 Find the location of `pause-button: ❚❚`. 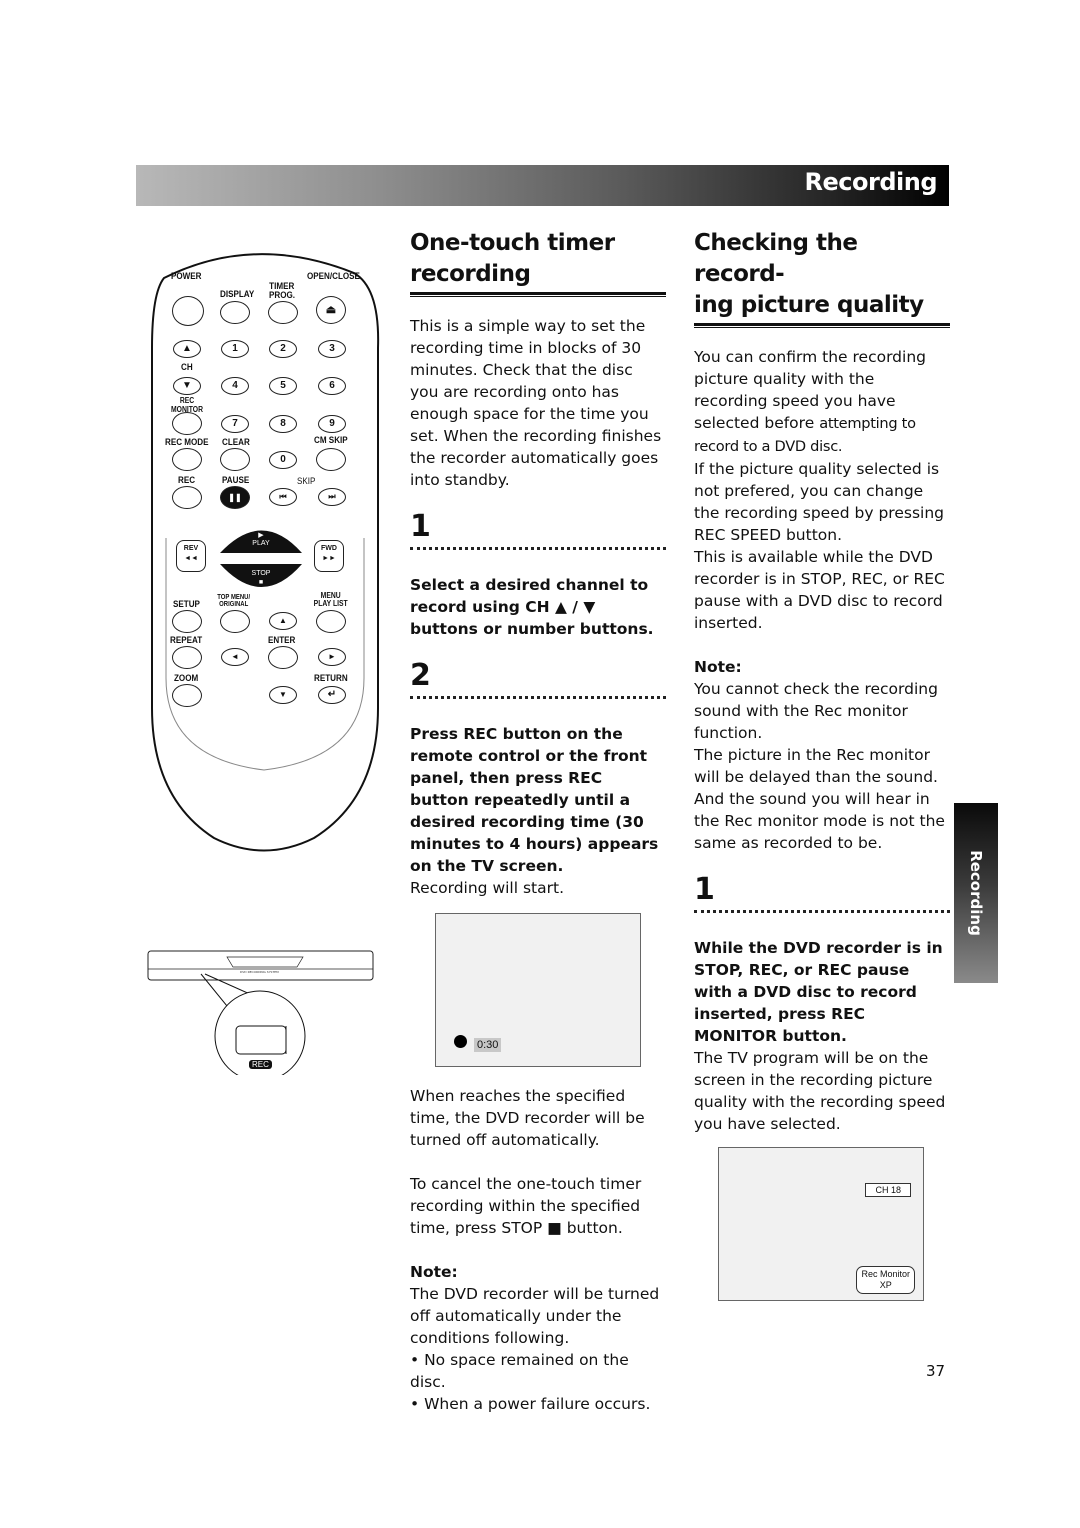

pause-button: ❚❚ is located at coordinates (235, 497).